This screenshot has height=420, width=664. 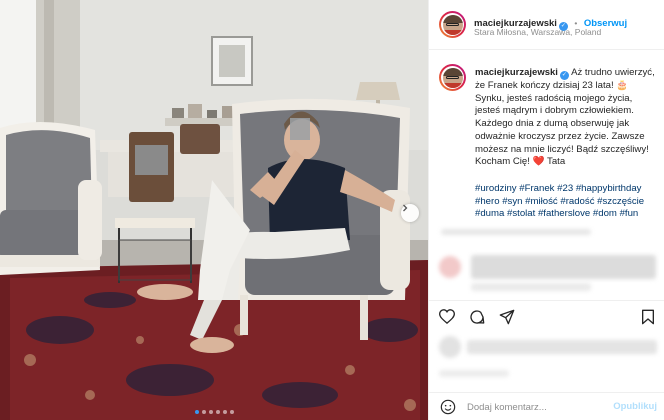 I want to click on comment-input, so click(x=537, y=407).